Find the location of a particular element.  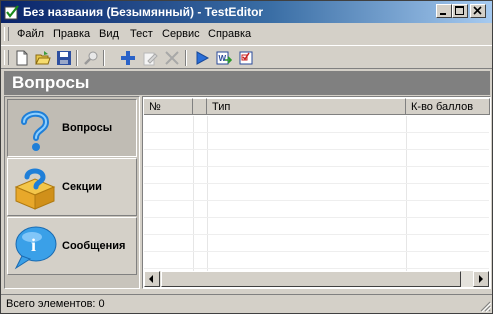

column-header-number: № is located at coordinates (168, 106).